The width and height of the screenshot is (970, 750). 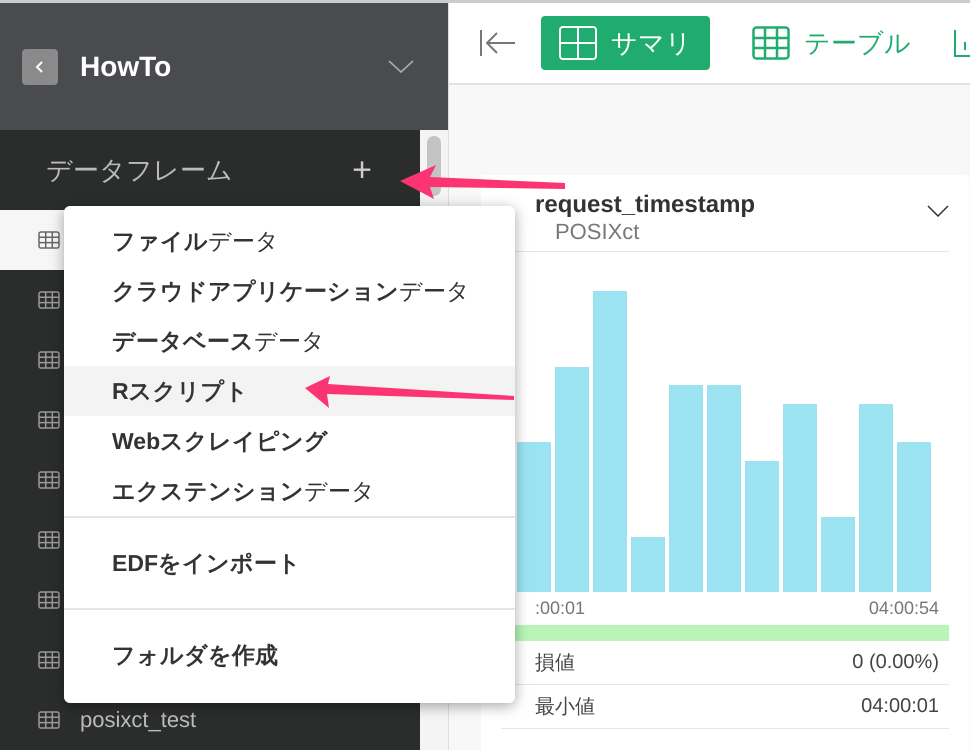 What do you see at coordinates (126, 66) in the screenshot?
I see `project-title: HowTo` at bounding box center [126, 66].